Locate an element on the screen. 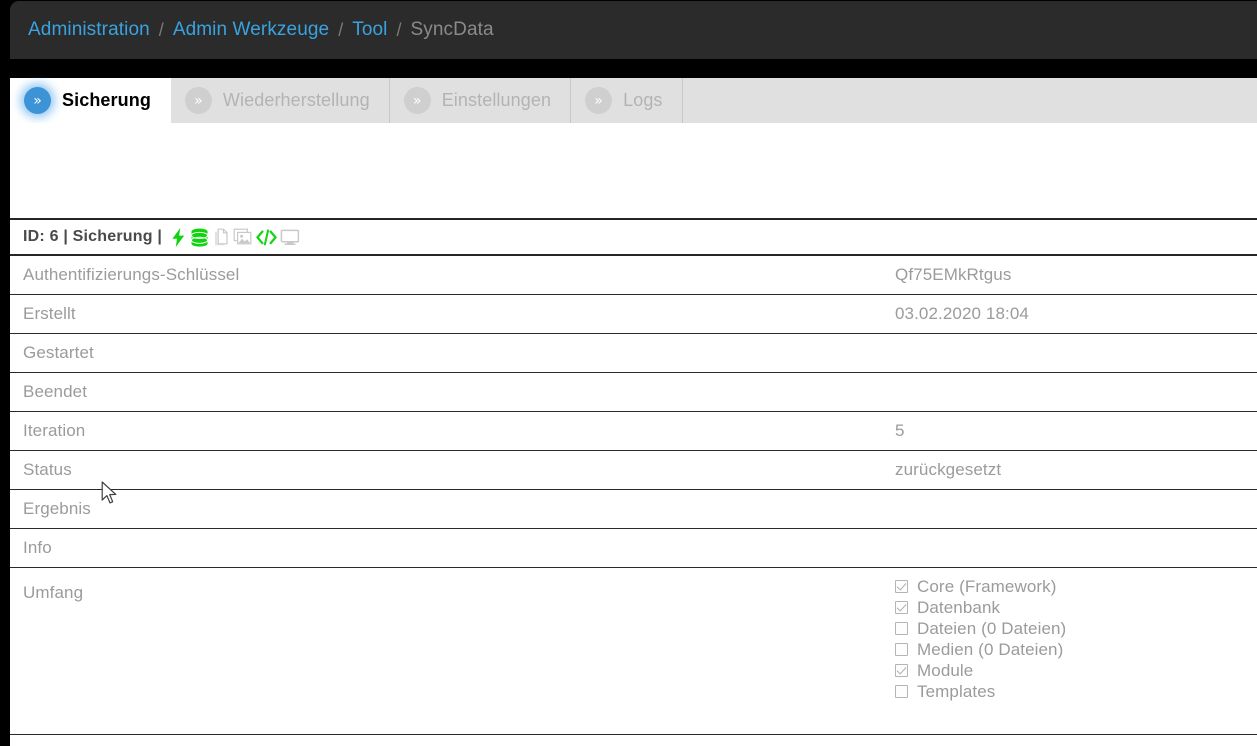 This screenshot has width=1257, height=746. tab-logs: » Logs is located at coordinates (627, 100).